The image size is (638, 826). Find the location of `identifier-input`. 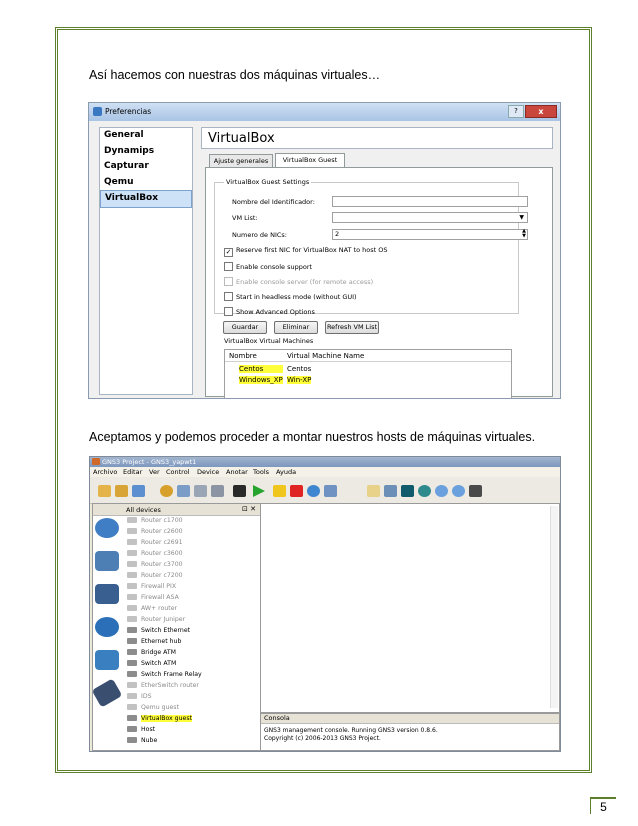

identifier-input is located at coordinates (430, 201).